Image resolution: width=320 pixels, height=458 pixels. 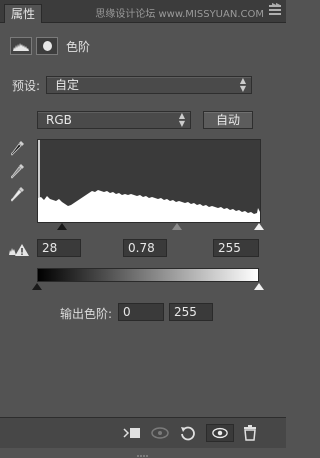 I want to click on layer-mask-icon, so click(x=47, y=46).